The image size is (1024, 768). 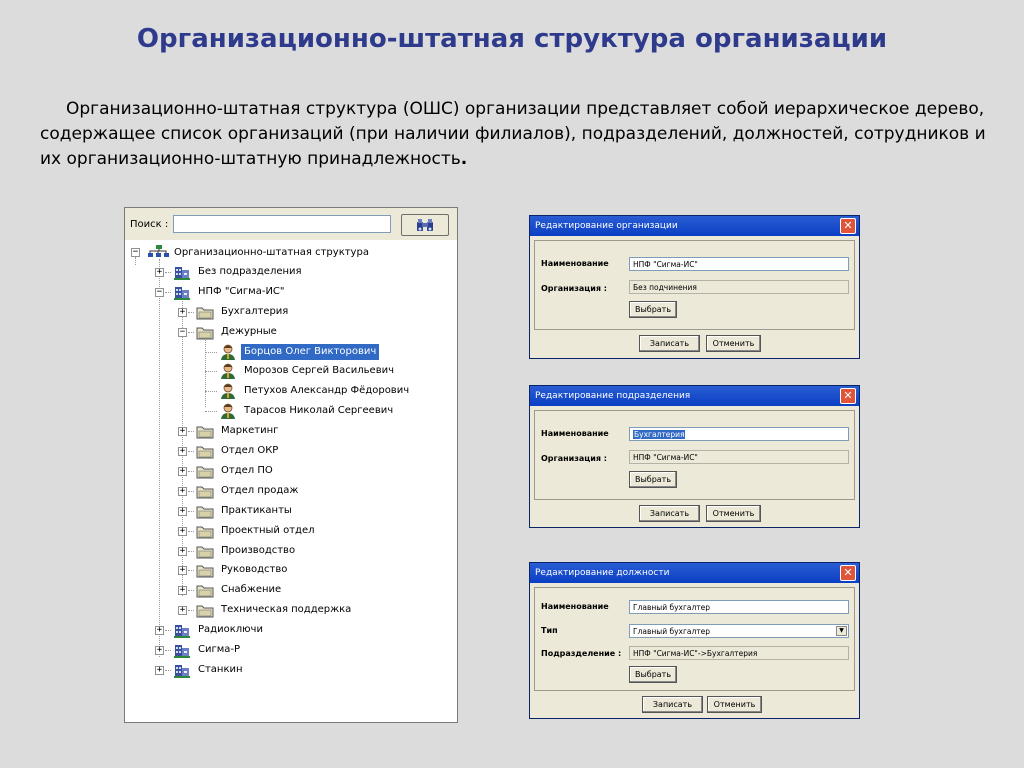 What do you see at coordinates (290, 671) in the screenshot?
I see `tree-row: + Станкин` at bounding box center [290, 671].